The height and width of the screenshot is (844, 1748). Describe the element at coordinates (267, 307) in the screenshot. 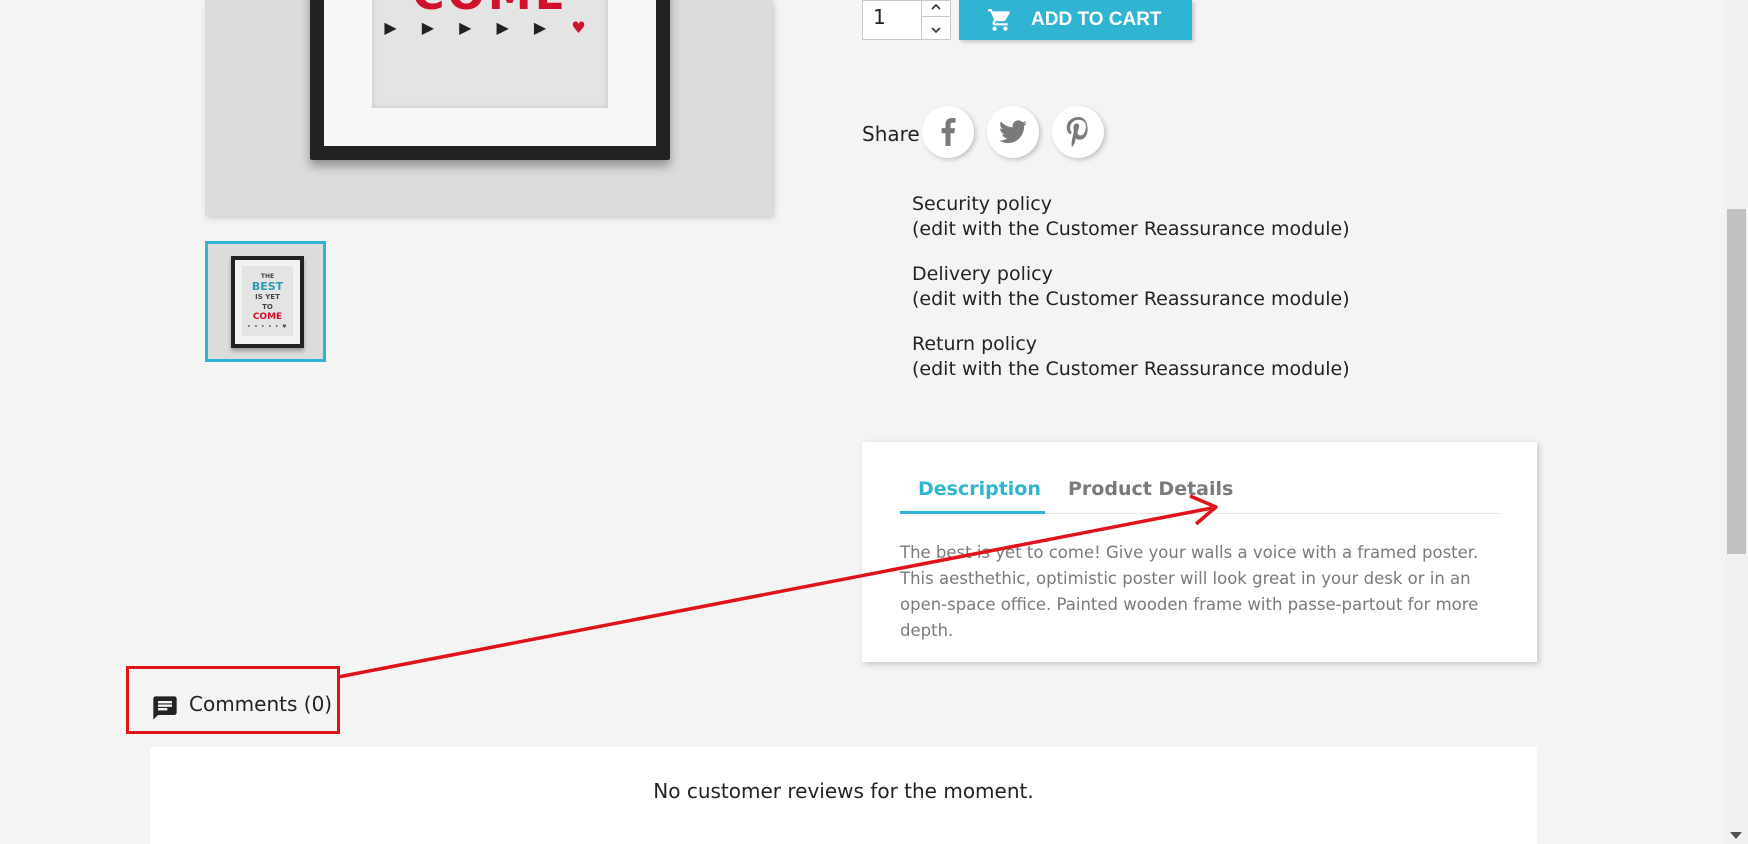

I see `thumb-text-to: TO` at that location.